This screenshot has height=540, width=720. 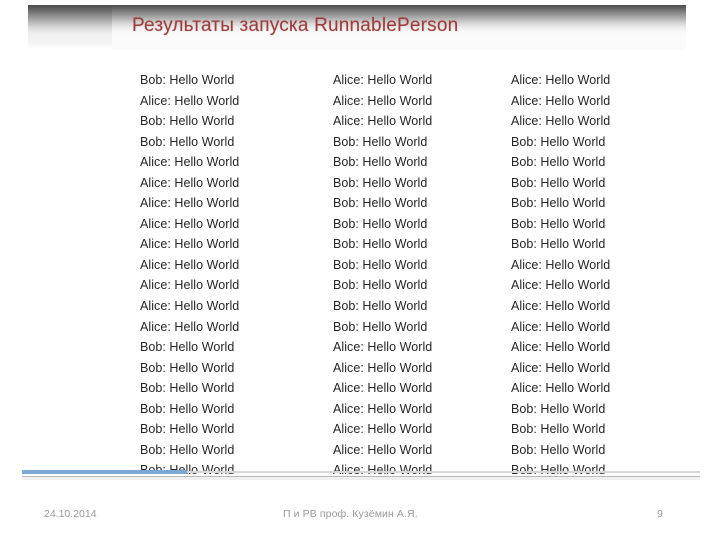 What do you see at coordinates (361, 478) in the screenshot?
I see `horizontal-scrollbar-track` at bounding box center [361, 478].